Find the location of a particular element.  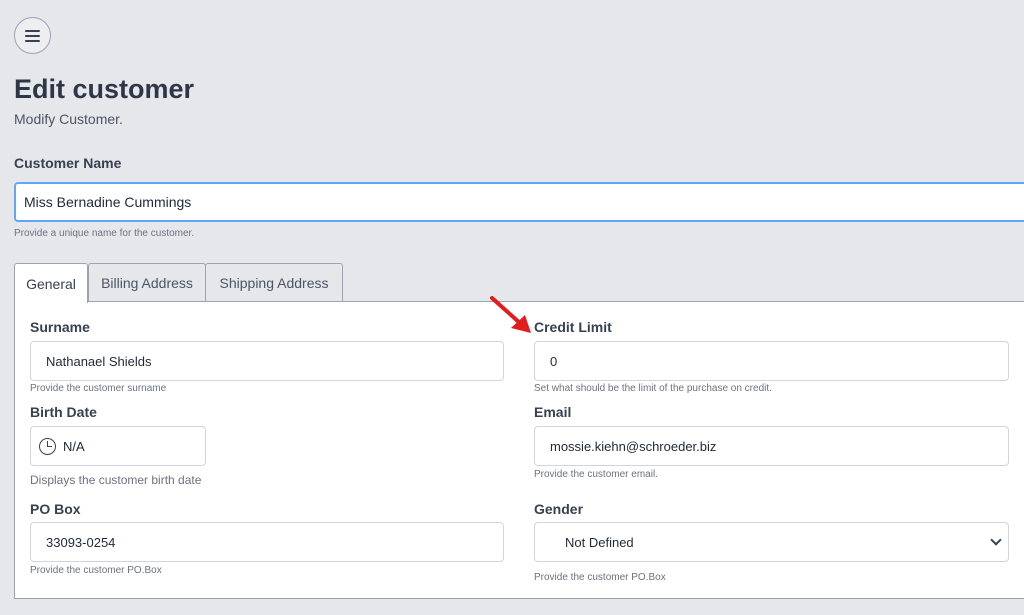

menu-button is located at coordinates (32, 35).